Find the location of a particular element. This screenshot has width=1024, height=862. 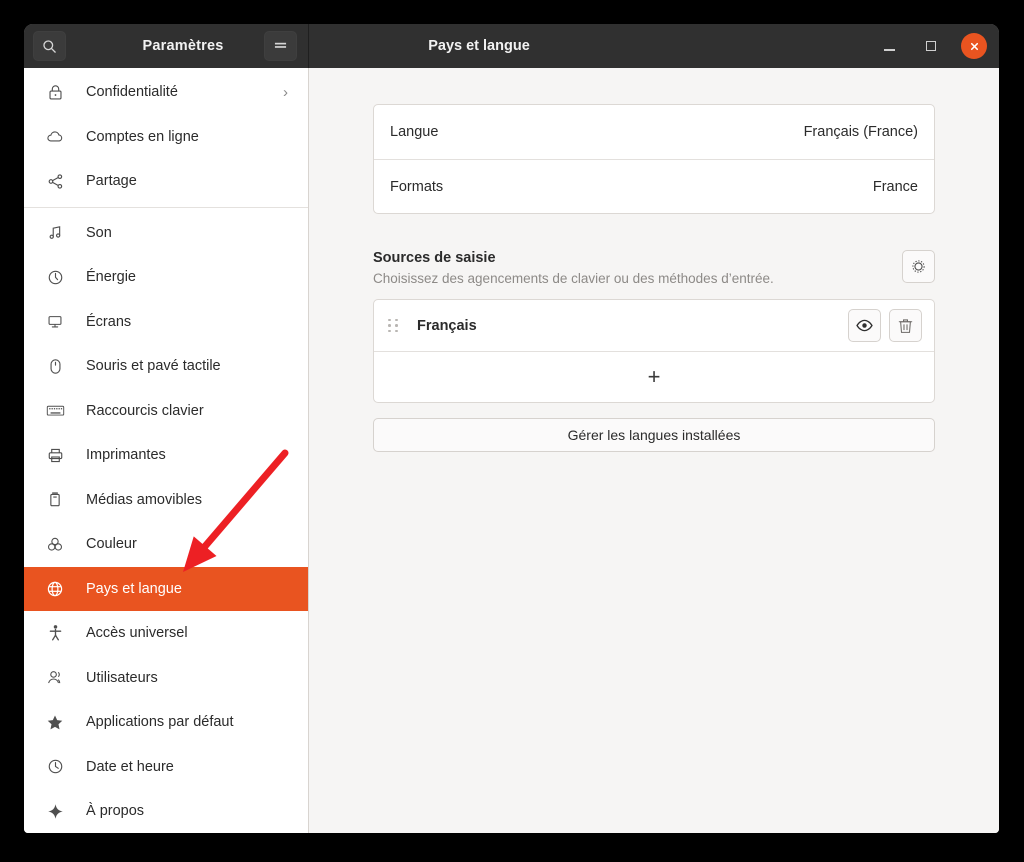

sidebar-item-label: Applications par défaut is located at coordinates (160, 722).